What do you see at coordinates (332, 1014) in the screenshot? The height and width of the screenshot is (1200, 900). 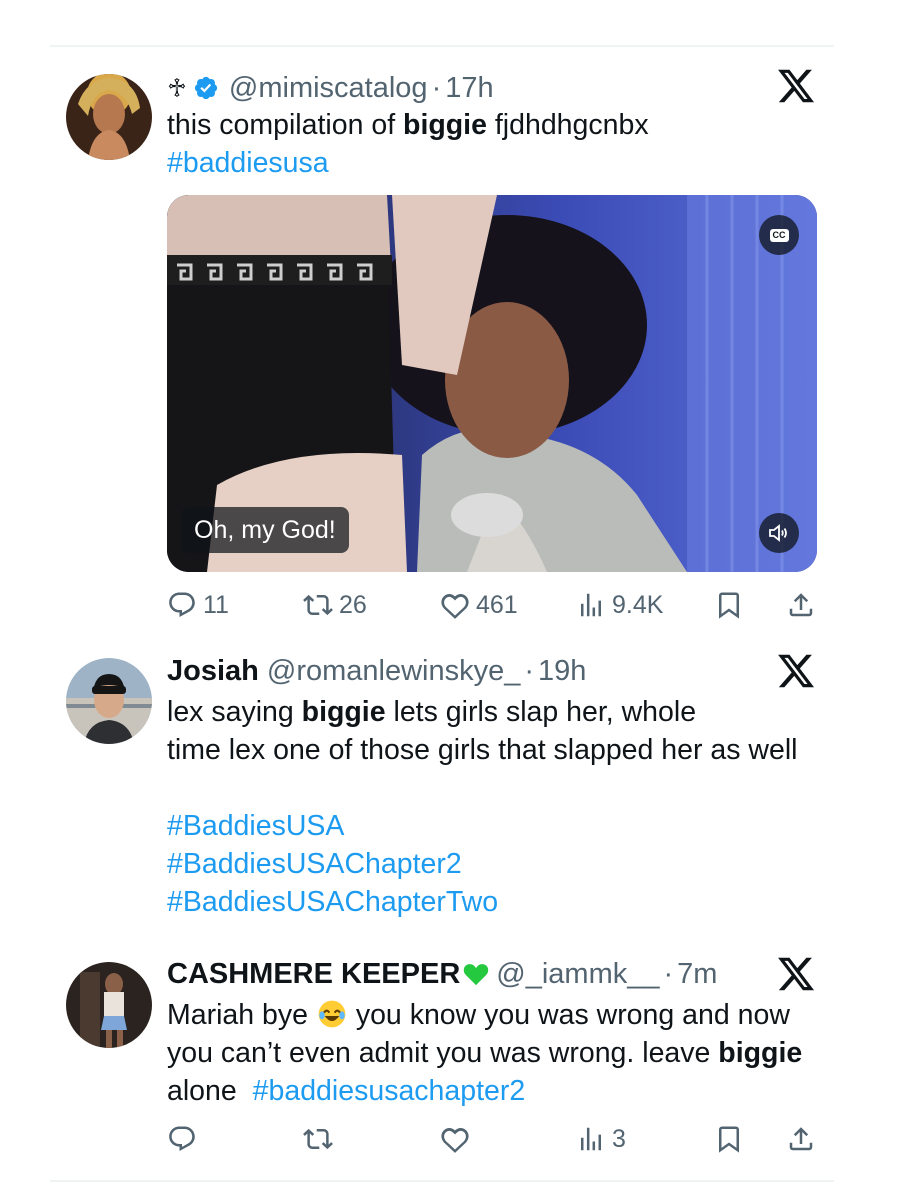 I see `laughing-emoji-icon` at bounding box center [332, 1014].